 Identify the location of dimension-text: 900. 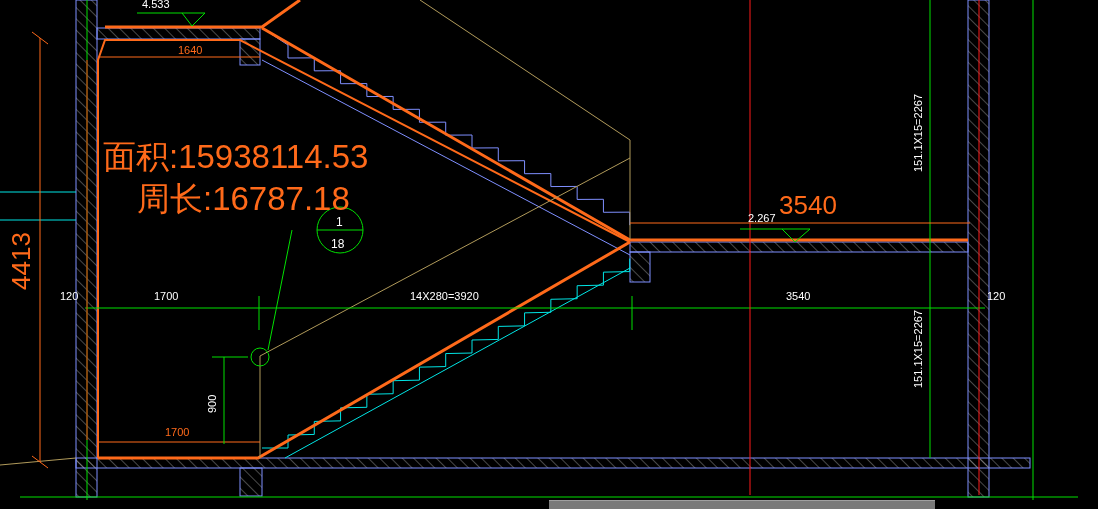
(212, 403).